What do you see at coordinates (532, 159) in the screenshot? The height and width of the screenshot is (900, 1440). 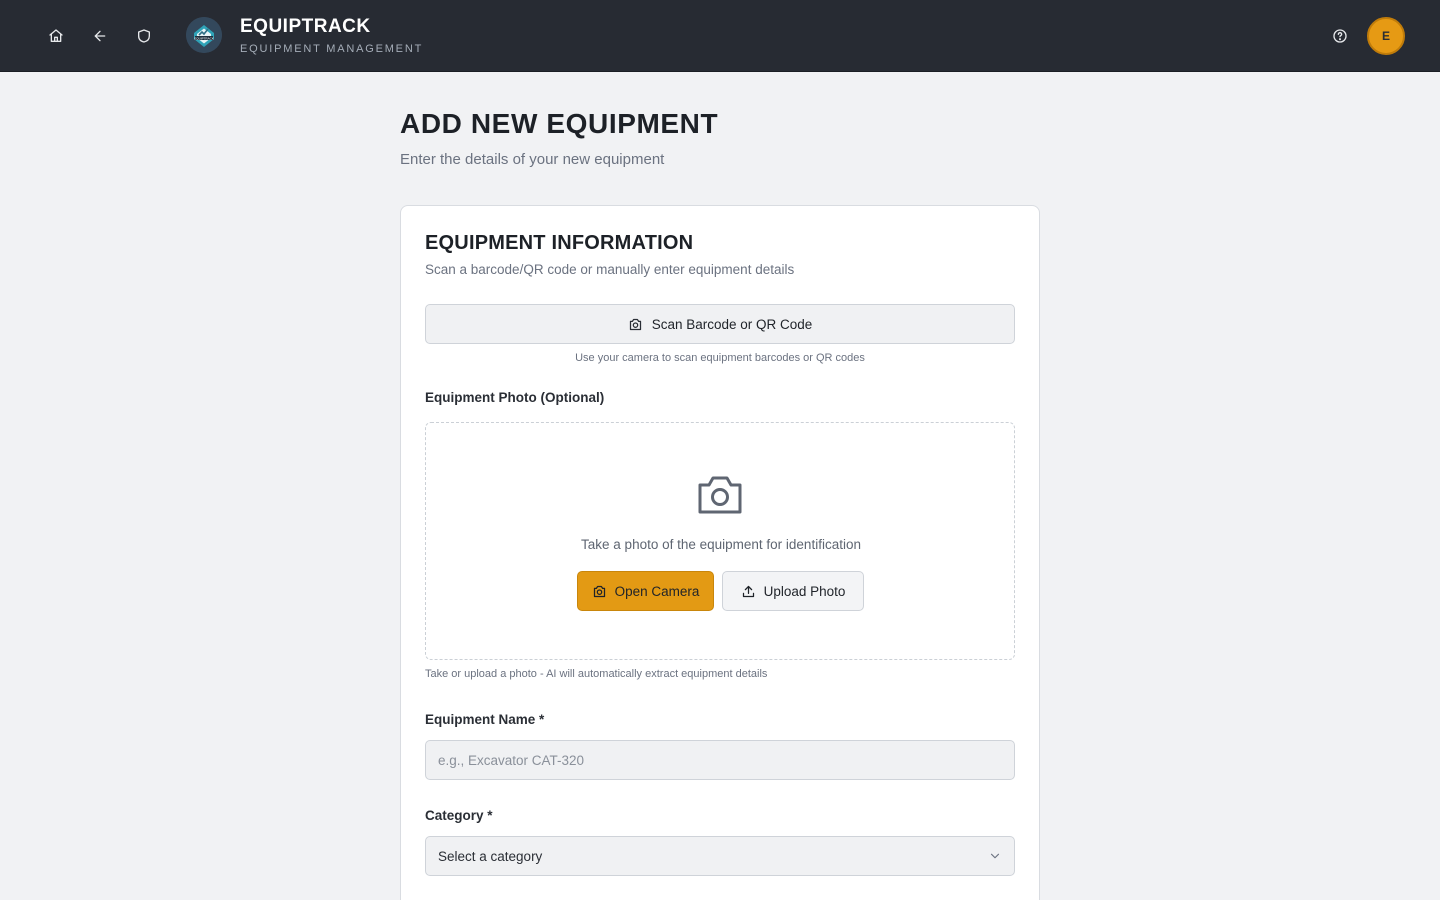 I see `page-subtitle: Enter the details of your new equipment` at bounding box center [532, 159].